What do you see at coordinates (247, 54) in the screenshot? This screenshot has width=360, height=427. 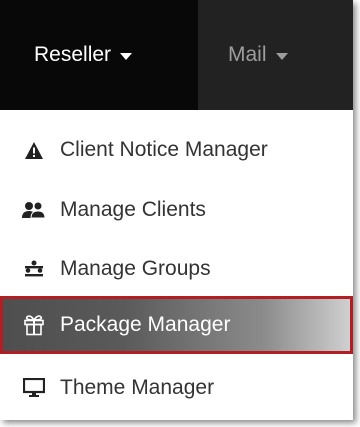 I see `mail-label: Mail` at bounding box center [247, 54].